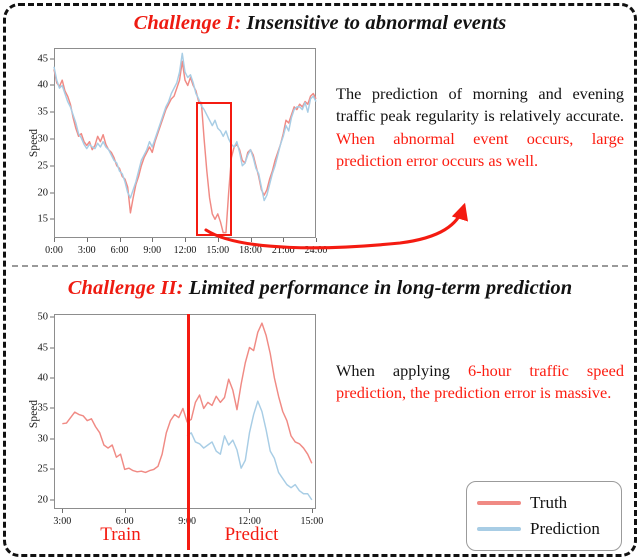 The image size is (640, 560). What do you see at coordinates (185, 143) in the screenshot?
I see `chart-1-series-layer` at bounding box center [185, 143].